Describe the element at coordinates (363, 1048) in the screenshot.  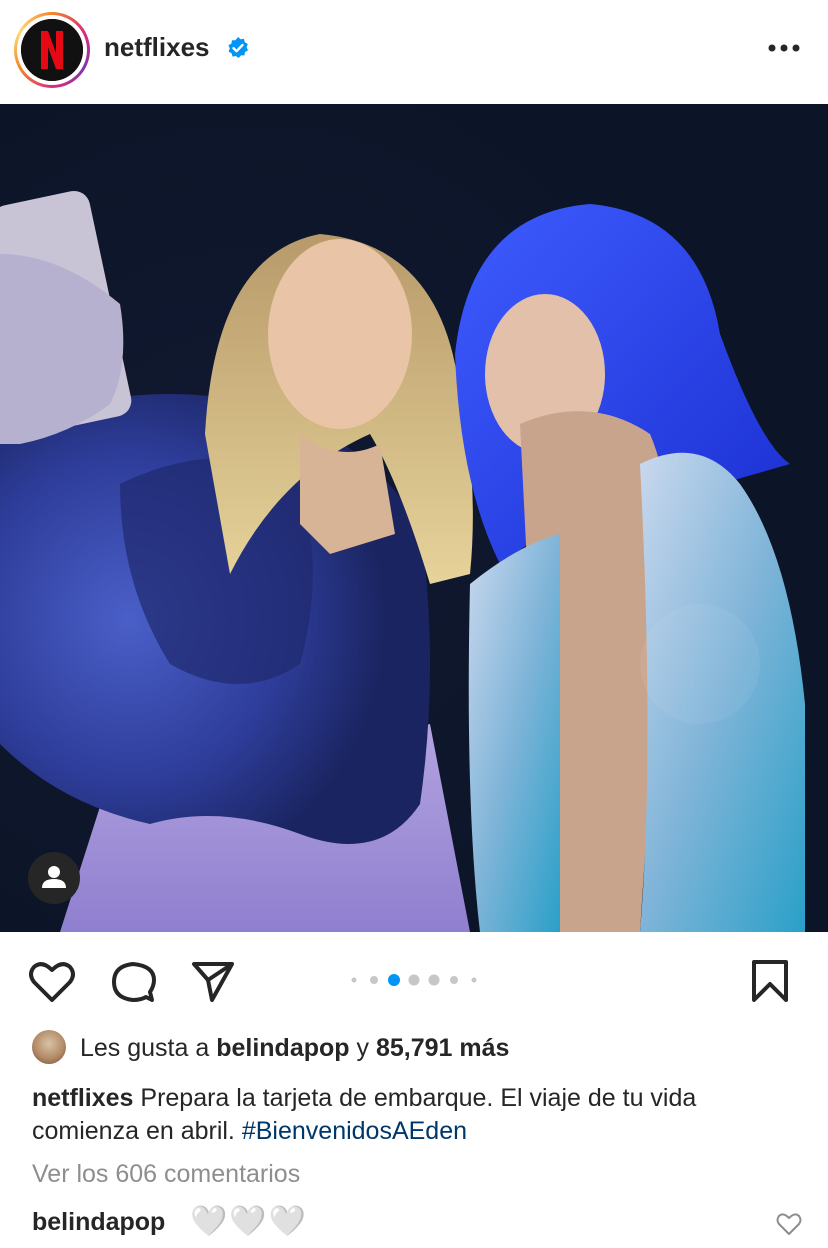
I see `likes-conjunction: y` at that location.